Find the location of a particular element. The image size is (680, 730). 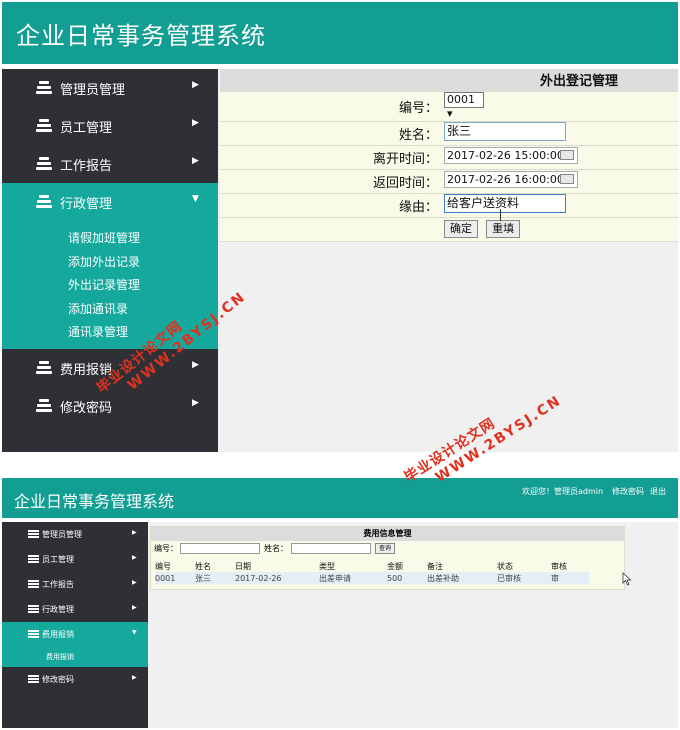

sidebar-item-label: 员工管理 is located at coordinates (58, 559).